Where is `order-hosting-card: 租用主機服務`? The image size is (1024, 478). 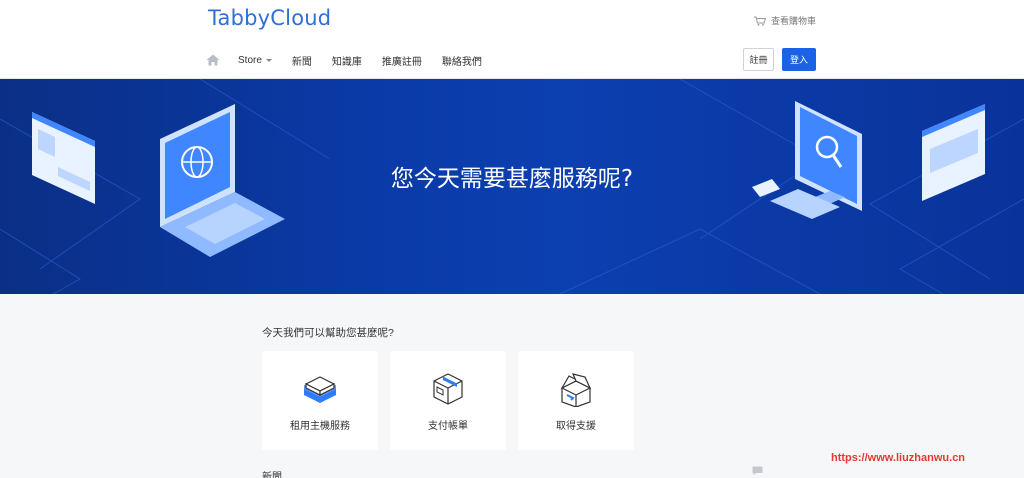 order-hosting-card: 租用主機服務 is located at coordinates (320, 400).